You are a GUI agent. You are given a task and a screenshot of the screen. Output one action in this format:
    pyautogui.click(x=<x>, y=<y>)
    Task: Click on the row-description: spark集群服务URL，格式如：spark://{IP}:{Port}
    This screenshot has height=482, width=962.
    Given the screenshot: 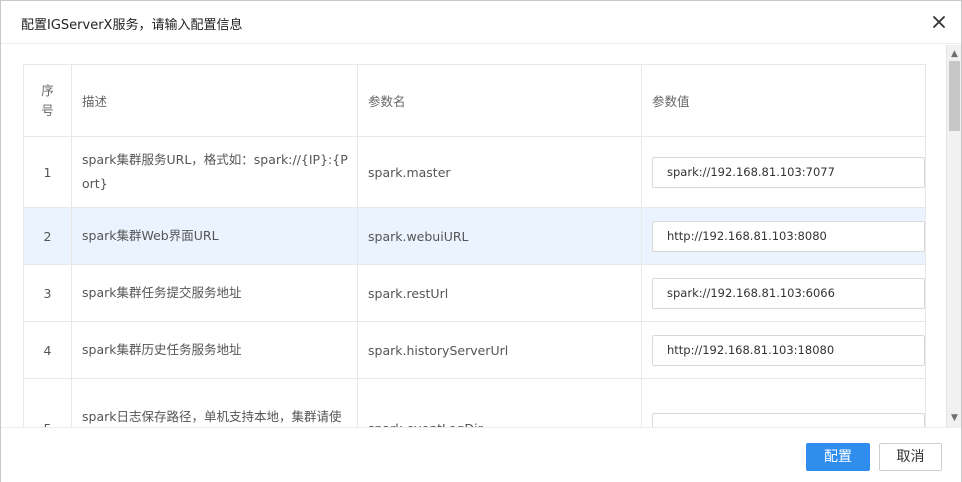 What is the action you would take?
    pyautogui.click(x=214, y=172)
    